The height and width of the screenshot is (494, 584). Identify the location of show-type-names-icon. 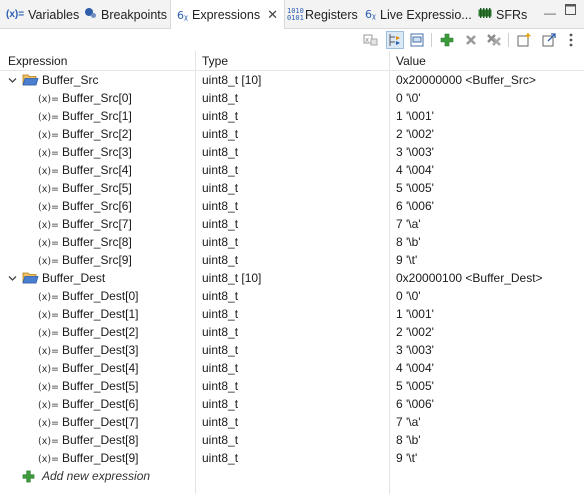
(395, 40).